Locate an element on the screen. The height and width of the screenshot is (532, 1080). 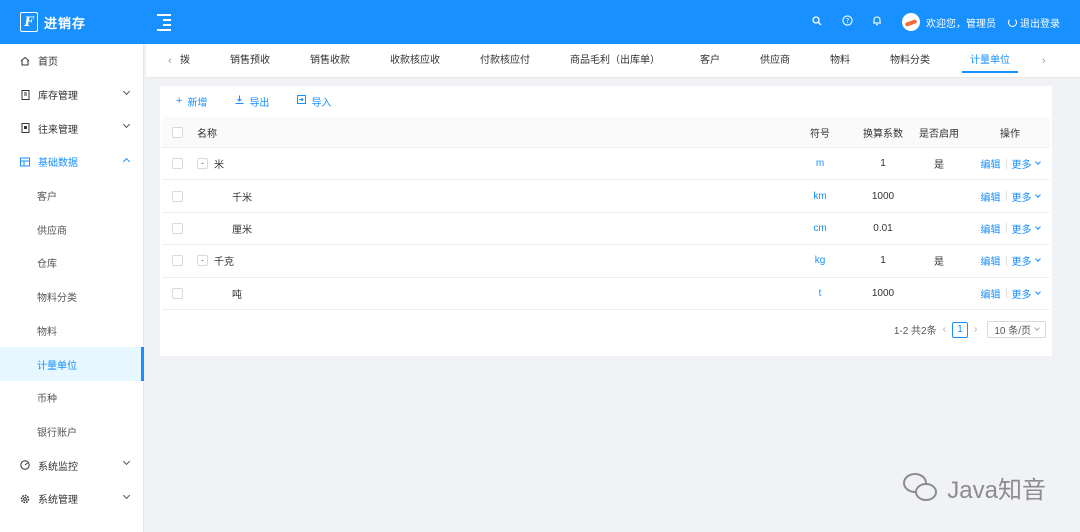
sidebar-item-material: 物料 is located at coordinates (71, 331).